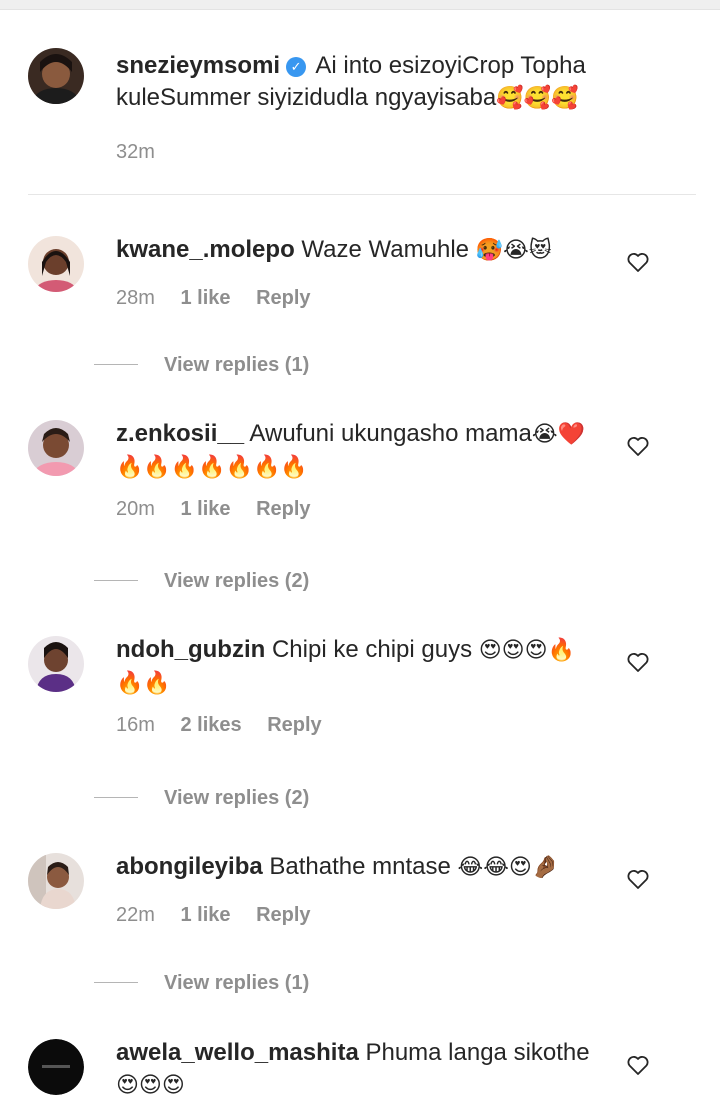  What do you see at coordinates (390, 433) in the screenshot?
I see `comment-text: Awufuni ukungasho mama` at bounding box center [390, 433].